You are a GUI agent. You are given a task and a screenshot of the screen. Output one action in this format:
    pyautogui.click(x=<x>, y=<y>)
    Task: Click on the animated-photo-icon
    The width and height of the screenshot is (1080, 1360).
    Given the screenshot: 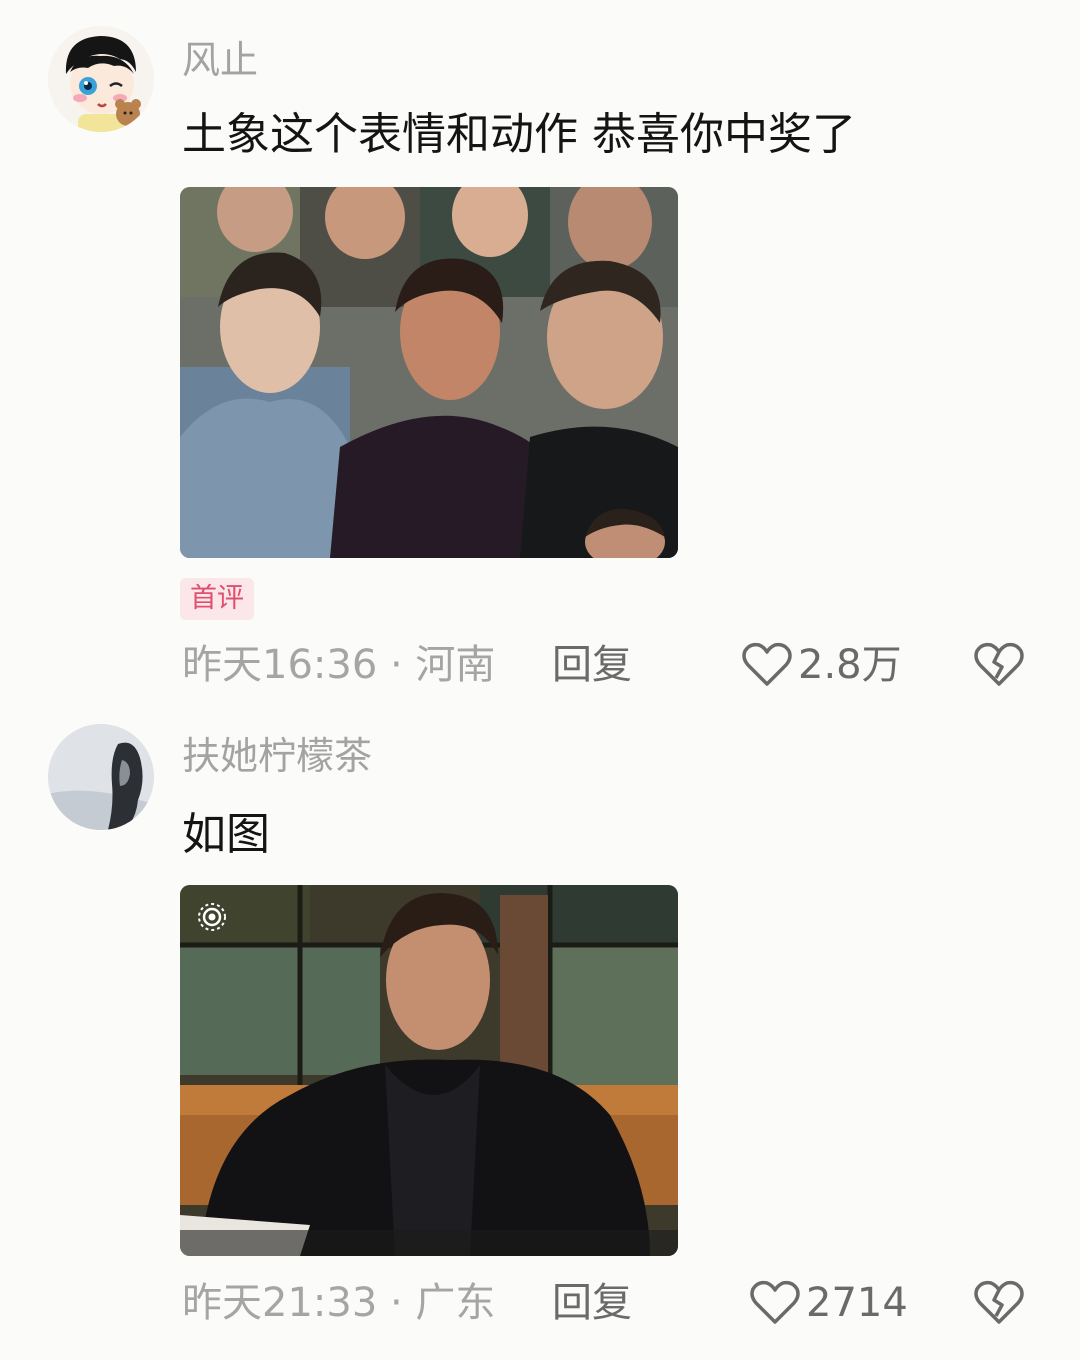 What is the action you would take?
    pyautogui.click(x=429, y=1070)
    